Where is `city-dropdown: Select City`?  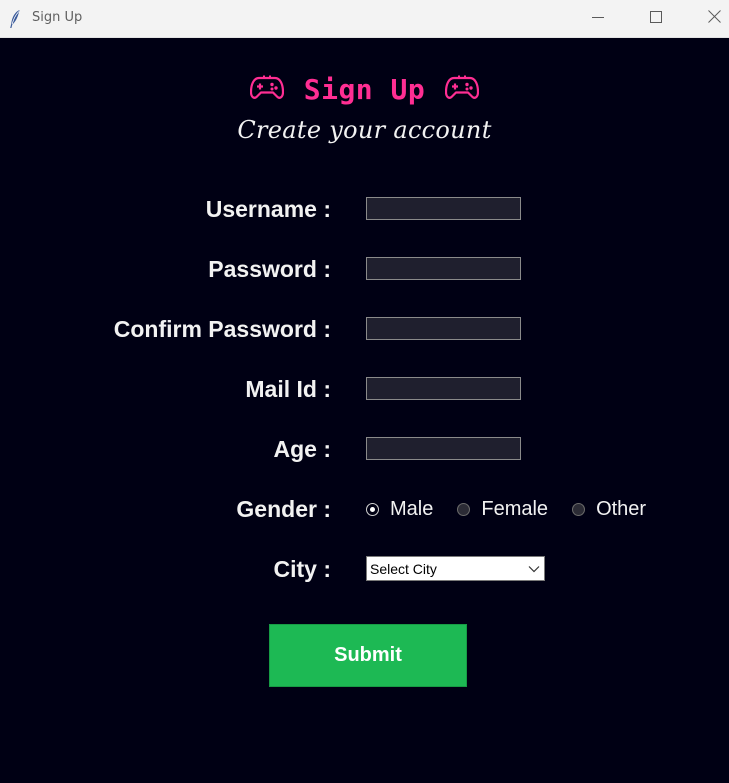 city-dropdown: Select City is located at coordinates (455, 568).